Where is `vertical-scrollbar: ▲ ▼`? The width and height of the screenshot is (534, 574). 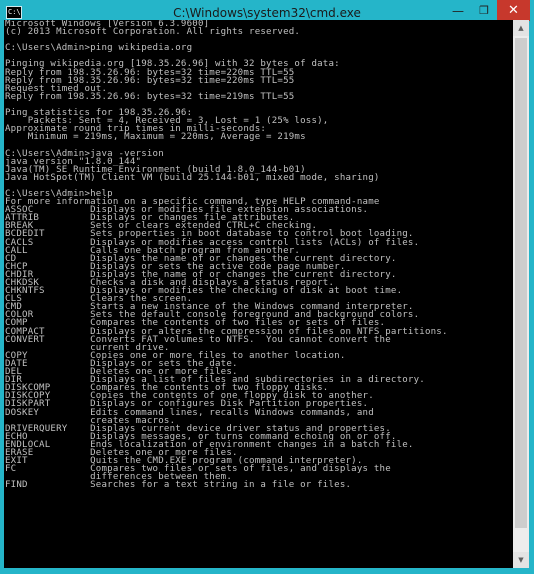
vertical-scrollbar: ▲ ▼ is located at coordinates (521, 294).